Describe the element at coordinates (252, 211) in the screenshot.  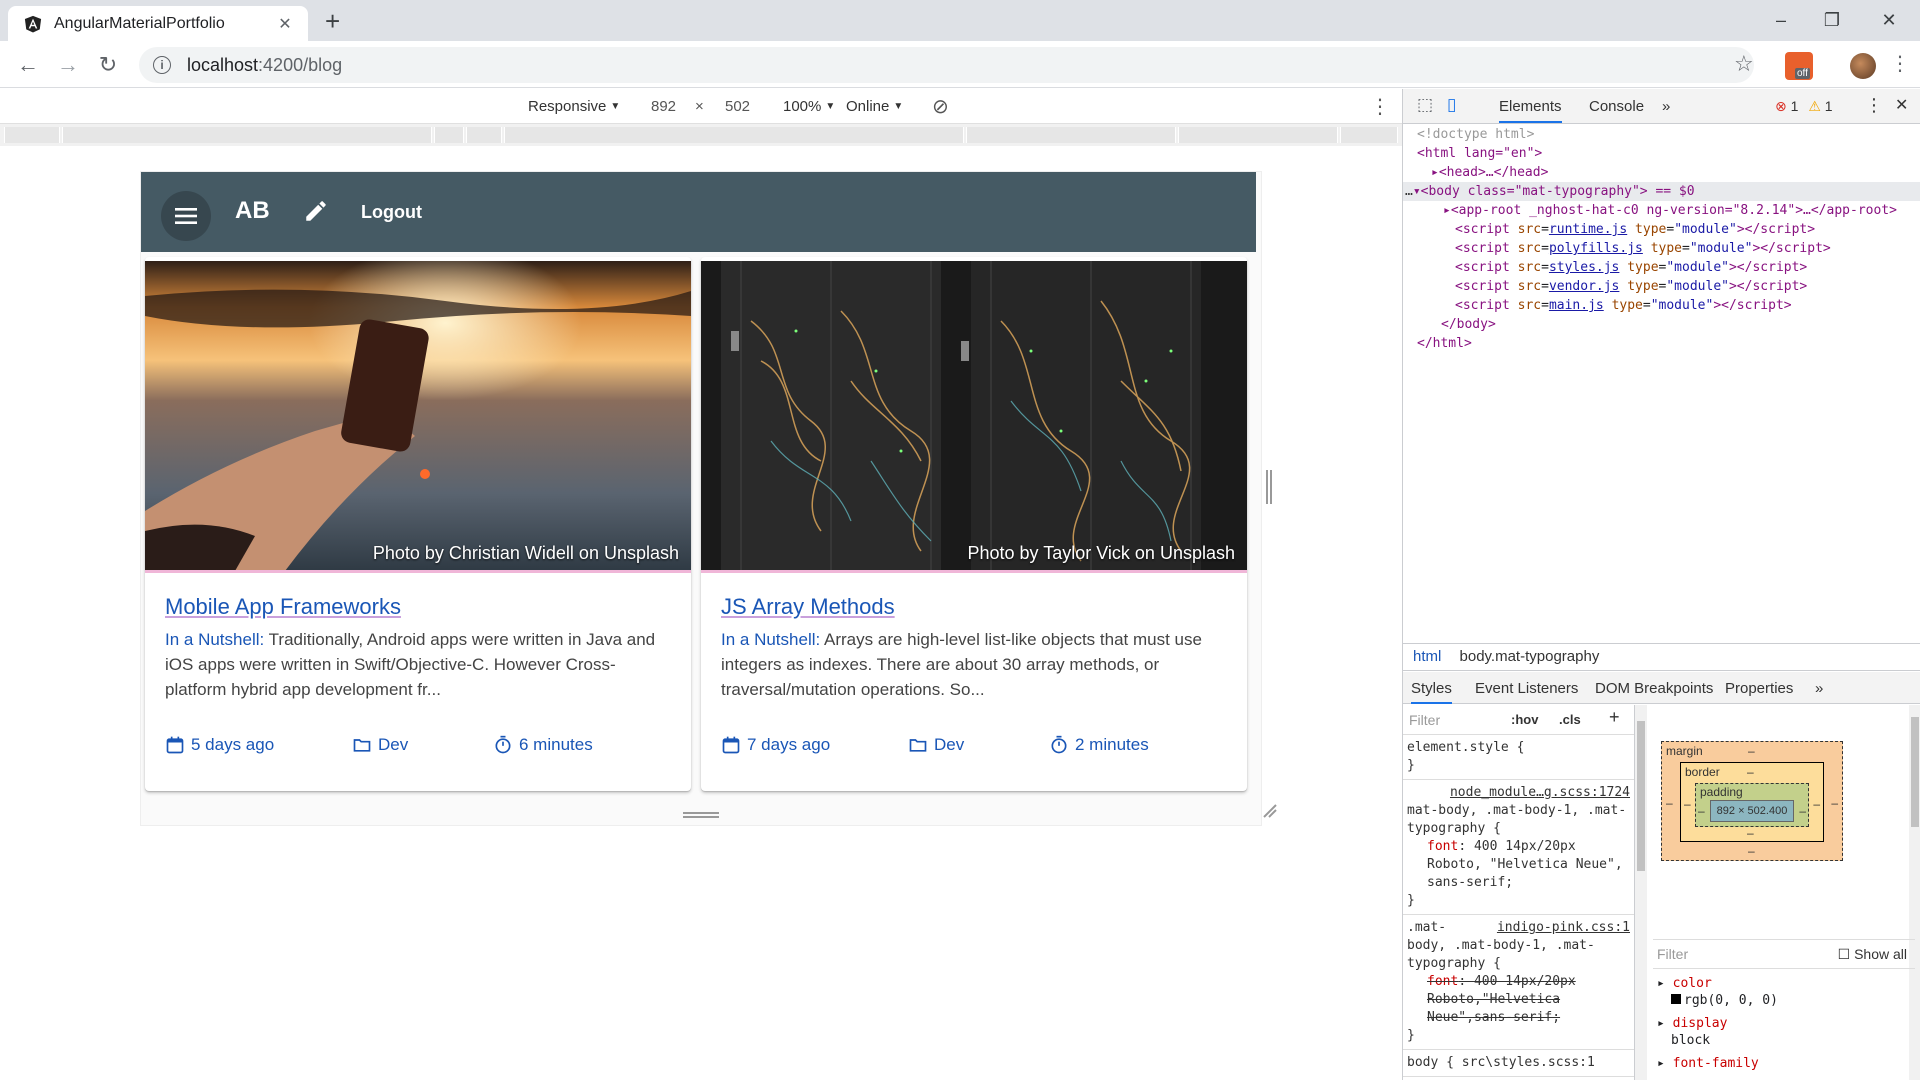
I see `app-title: AB` at that location.